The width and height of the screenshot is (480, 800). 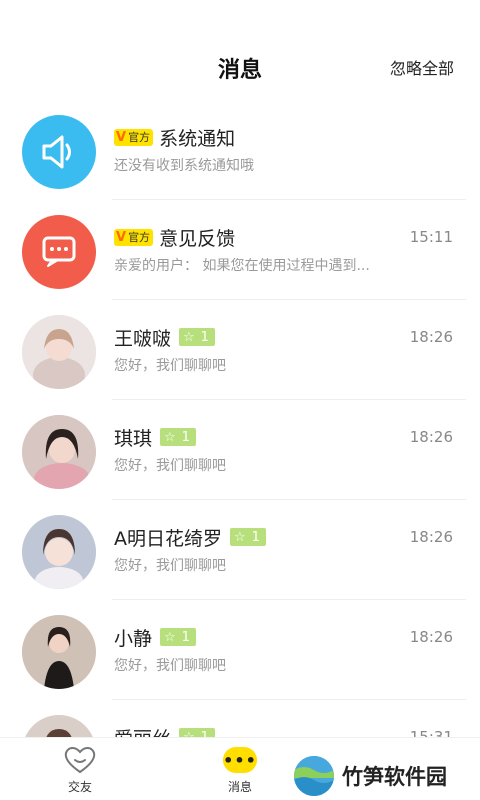 I want to click on tab-friends: 交友, so click(x=80, y=769).